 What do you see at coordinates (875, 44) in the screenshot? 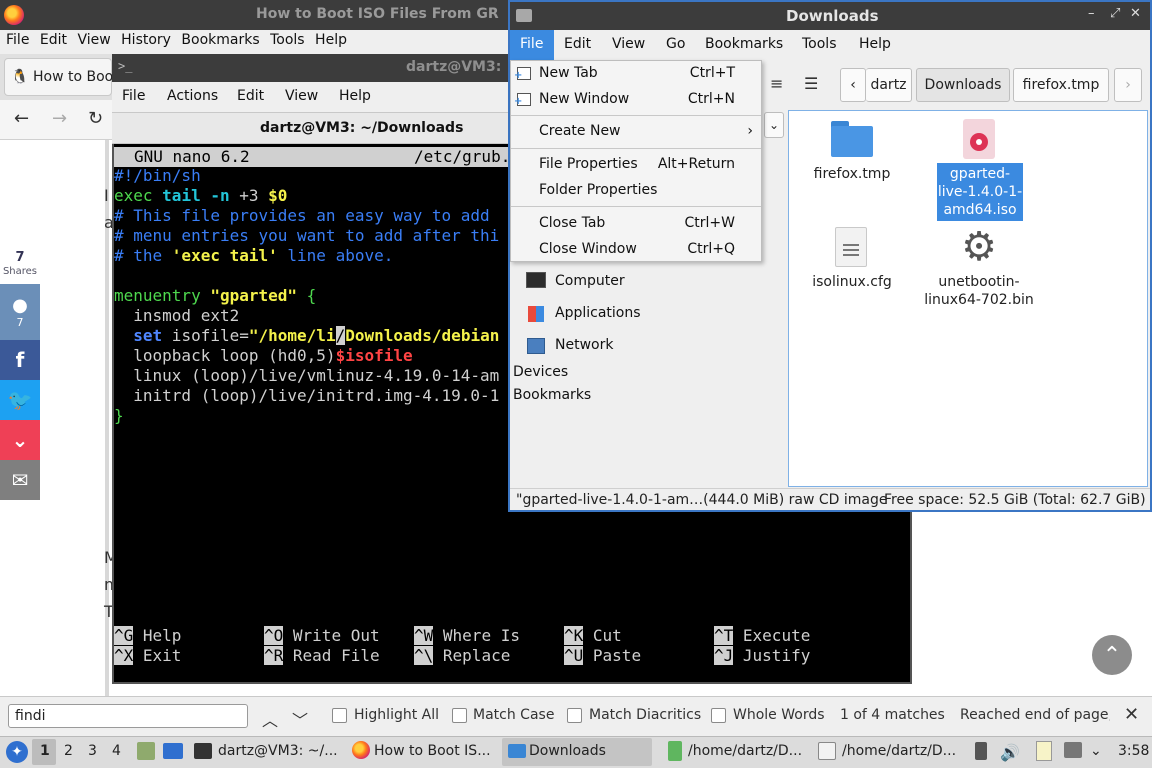
I see `fm-menu-help: Help` at bounding box center [875, 44].